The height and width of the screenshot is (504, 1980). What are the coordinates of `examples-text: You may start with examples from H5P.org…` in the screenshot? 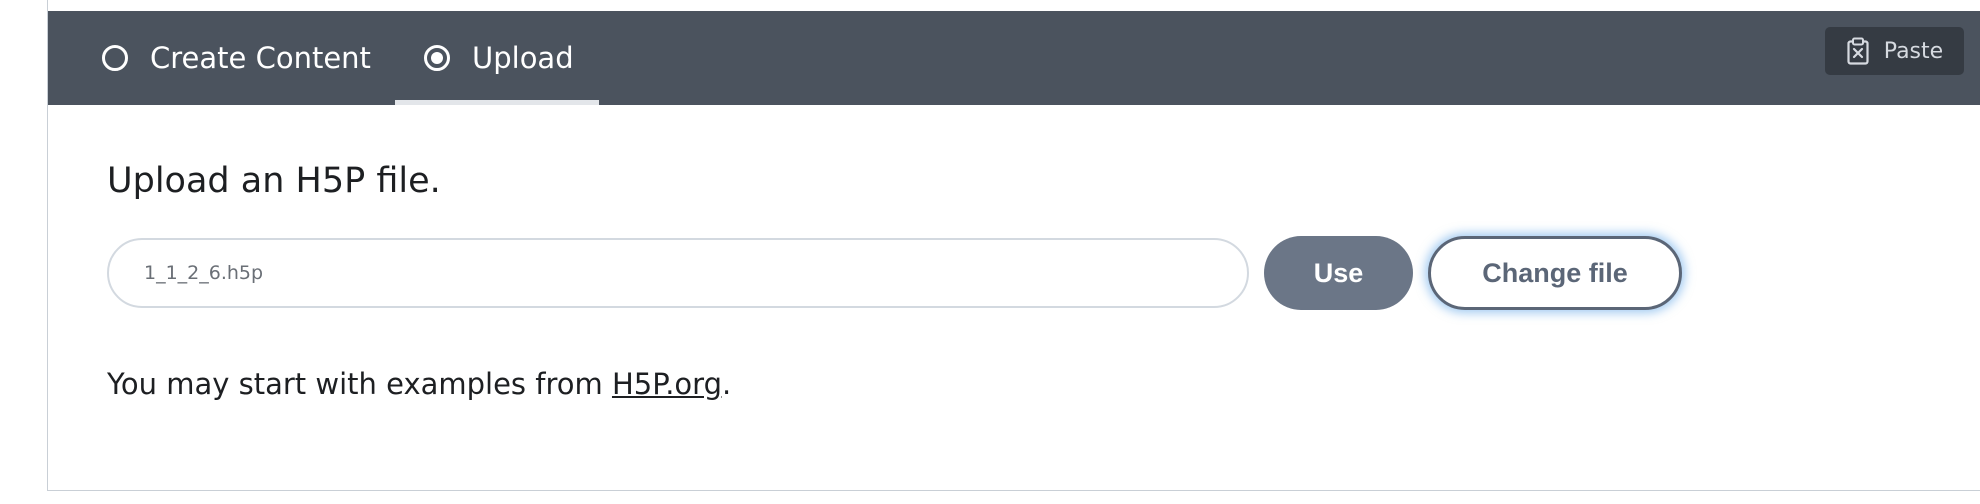 It's located at (419, 384).